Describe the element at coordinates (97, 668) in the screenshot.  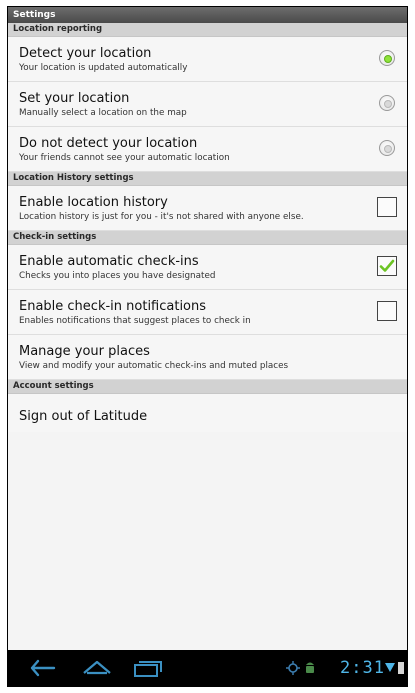
I see `home-icon` at that location.